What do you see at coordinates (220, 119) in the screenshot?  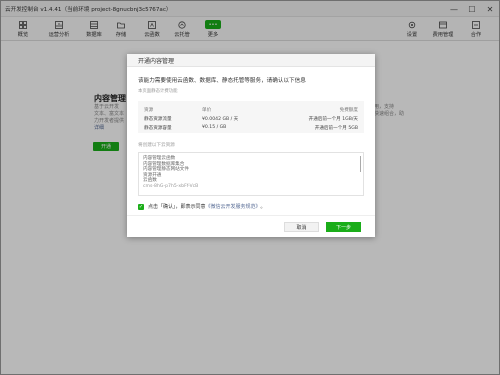 I see `pricing-cell: ¥0.0042 GB / 天` at bounding box center [220, 119].